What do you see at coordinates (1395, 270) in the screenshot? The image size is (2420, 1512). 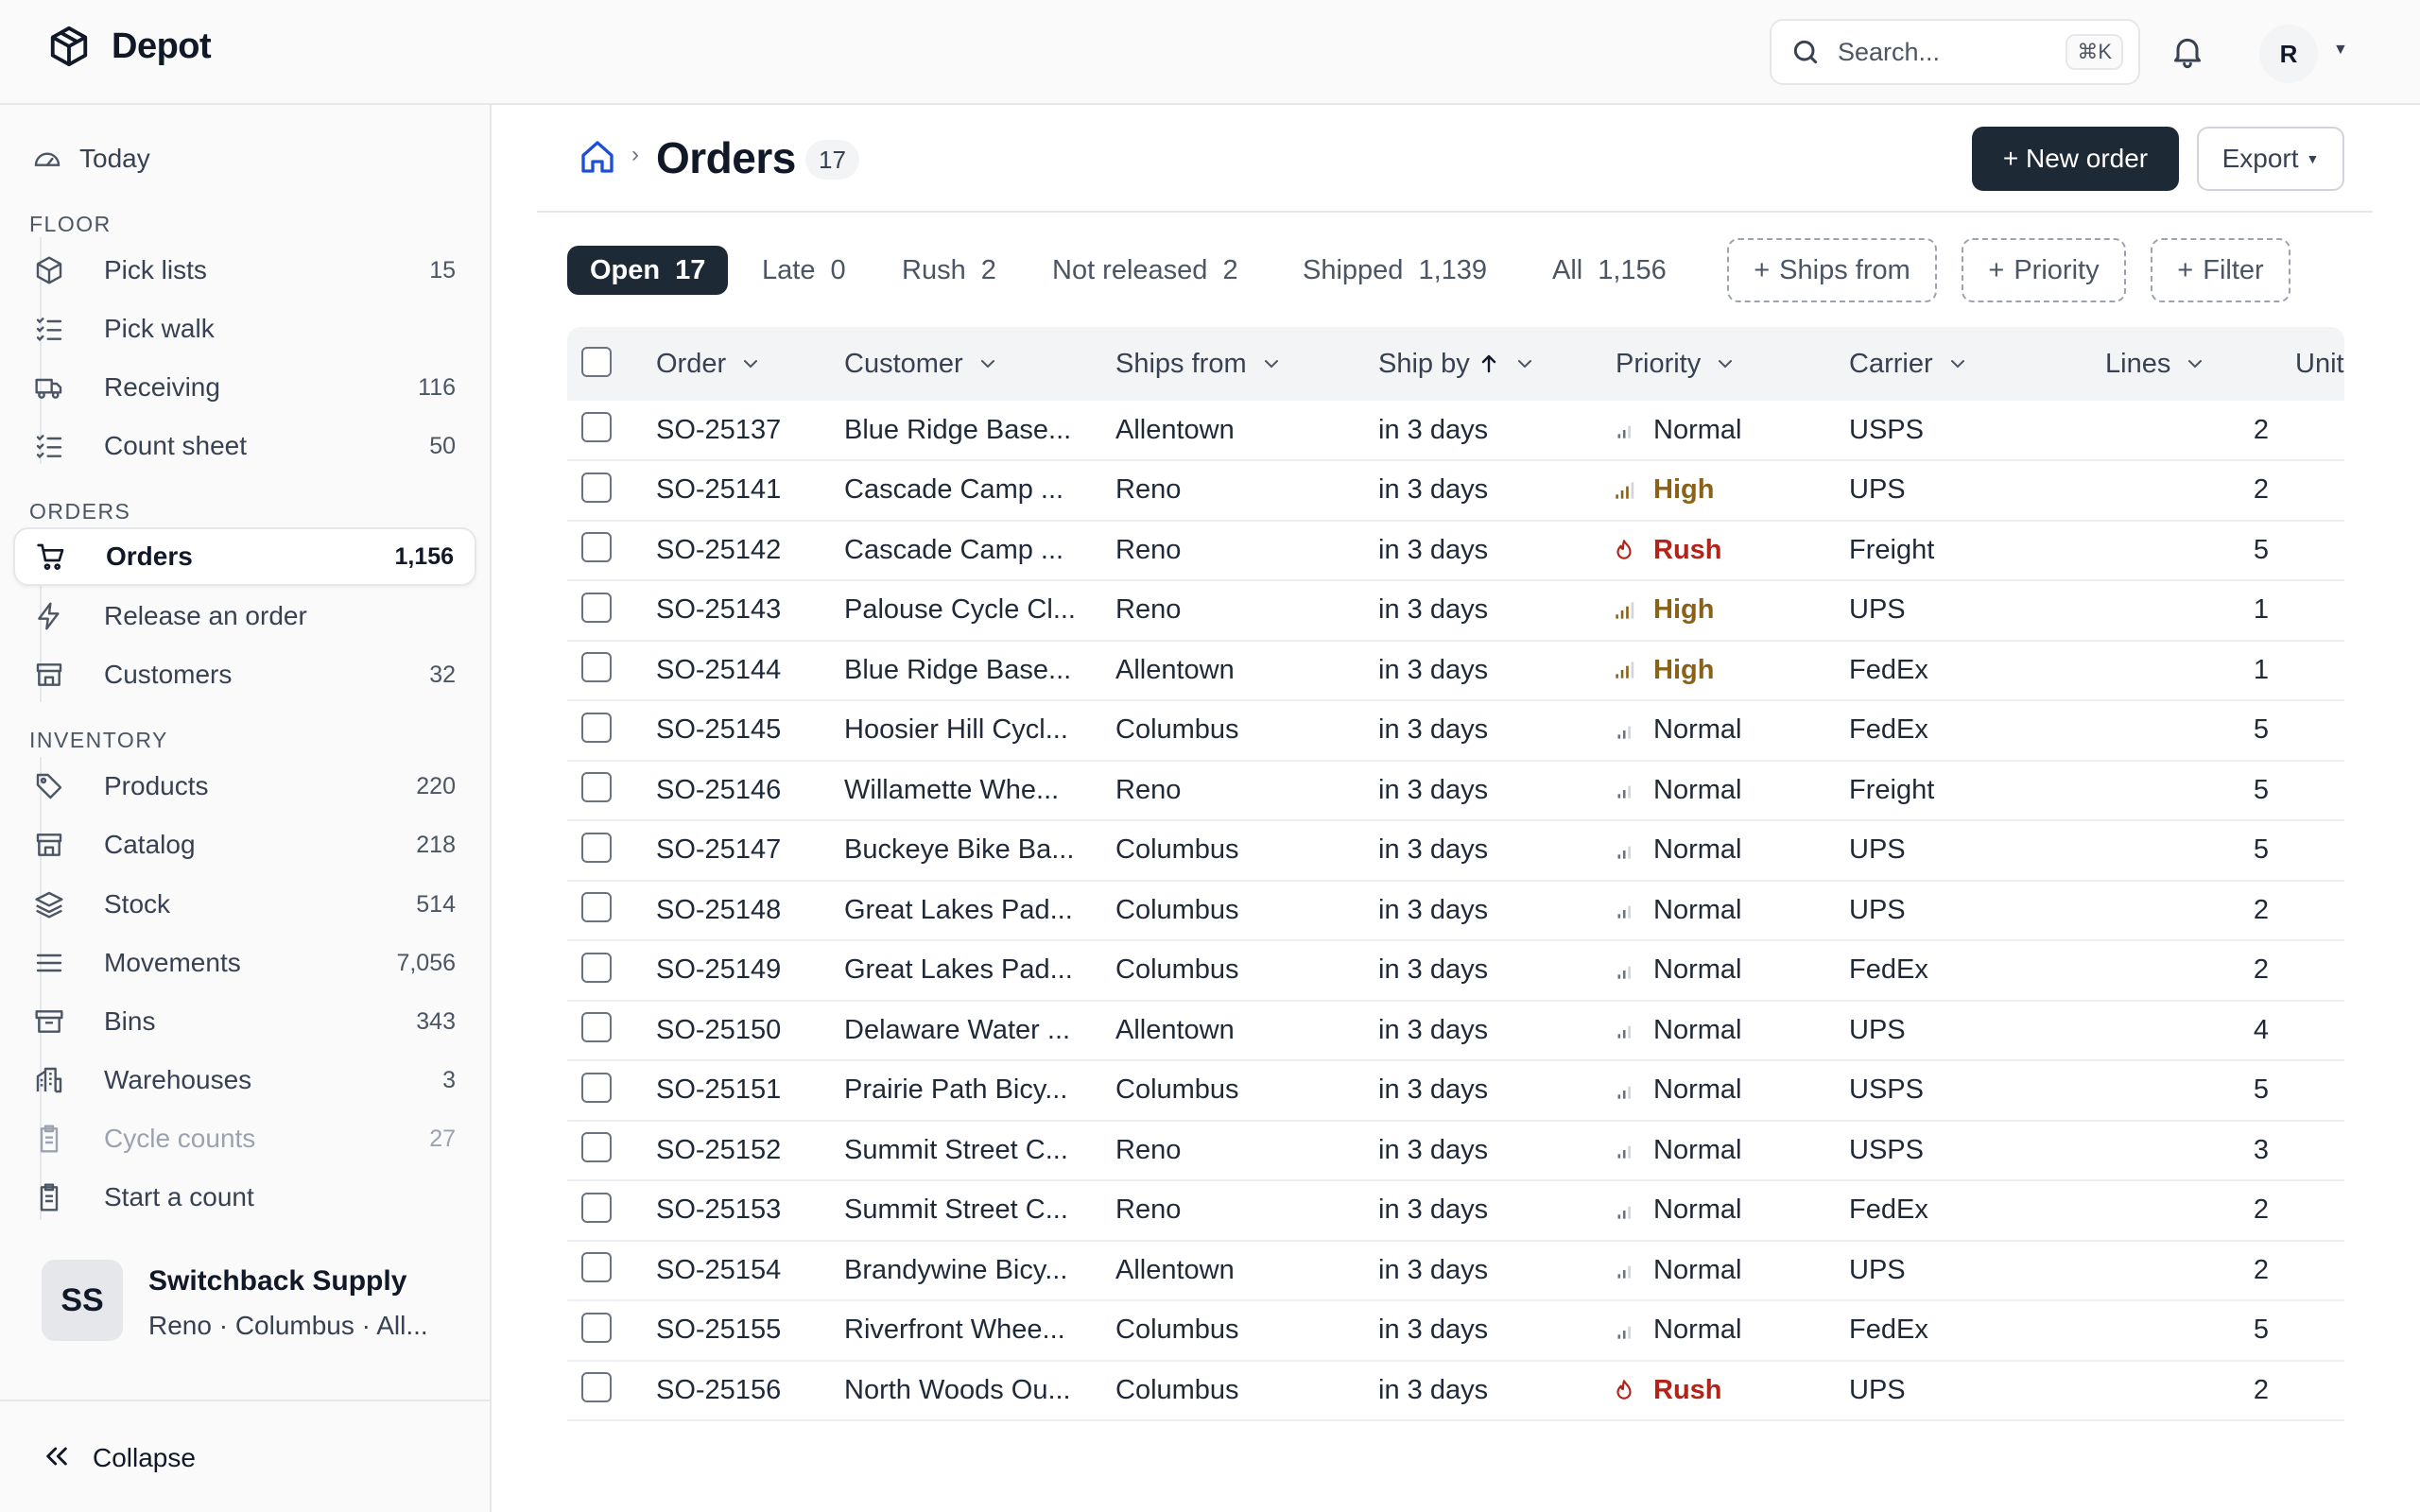 I see `tab-shipped: Shipped 1,139` at bounding box center [1395, 270].